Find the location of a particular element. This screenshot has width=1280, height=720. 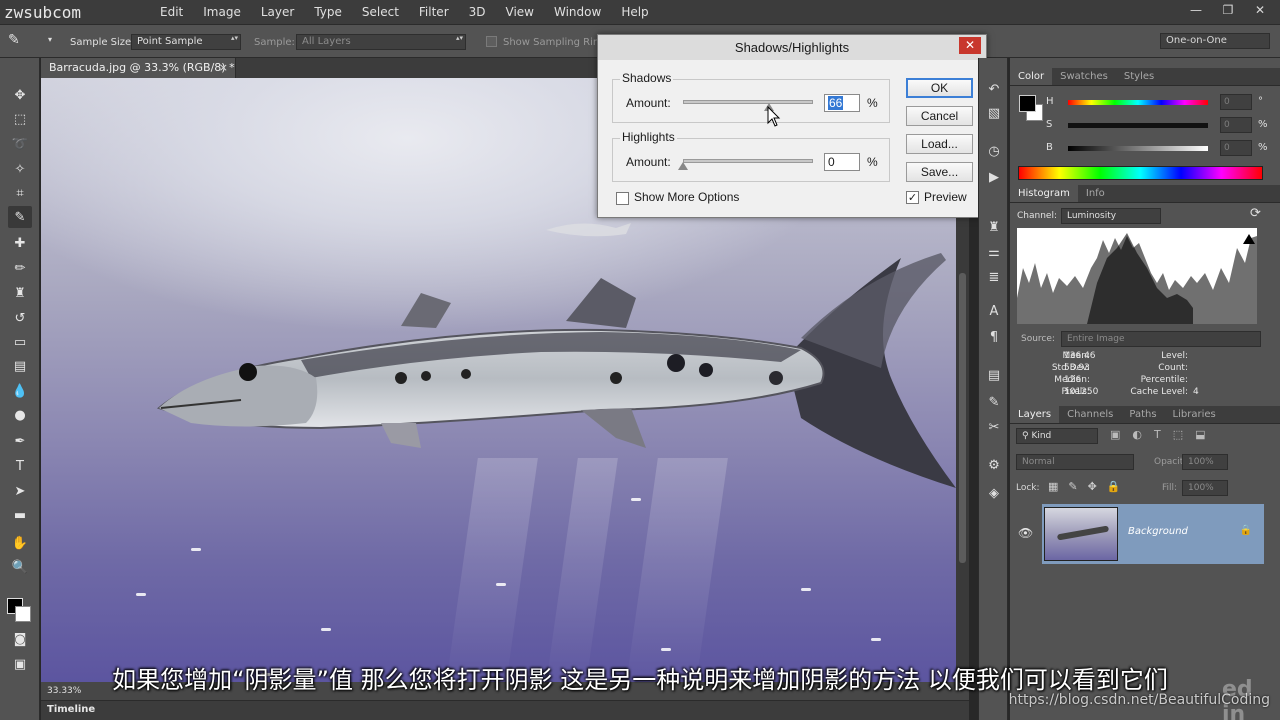

minimize-button: — is located at coordinates (1196, 10).